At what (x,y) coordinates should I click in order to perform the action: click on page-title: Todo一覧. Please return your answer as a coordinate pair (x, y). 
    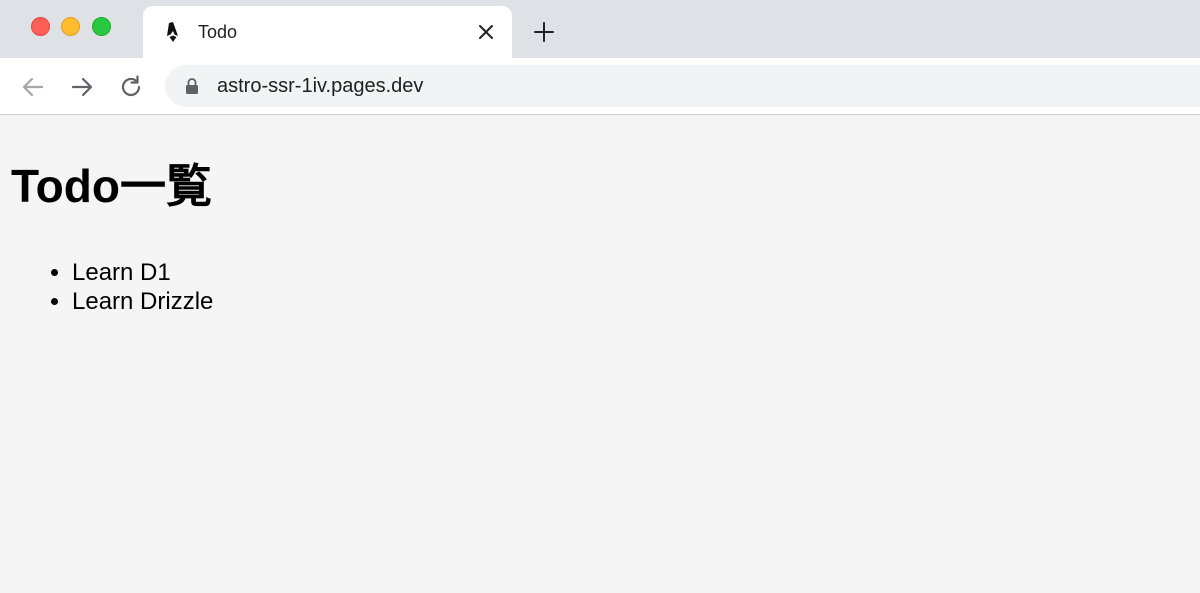
    Looking at the image, I should click on (111, 186).